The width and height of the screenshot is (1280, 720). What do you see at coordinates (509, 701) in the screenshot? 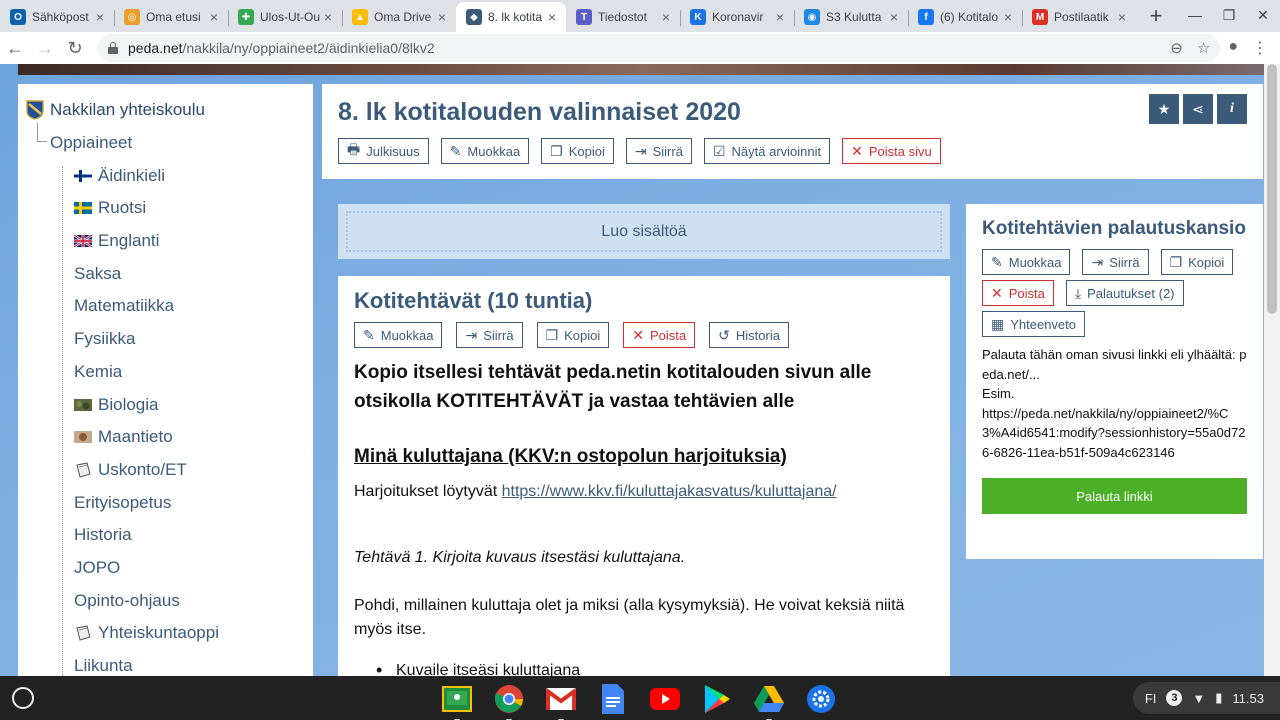
I see `chrome-icon` at bounding box center [509, 701].